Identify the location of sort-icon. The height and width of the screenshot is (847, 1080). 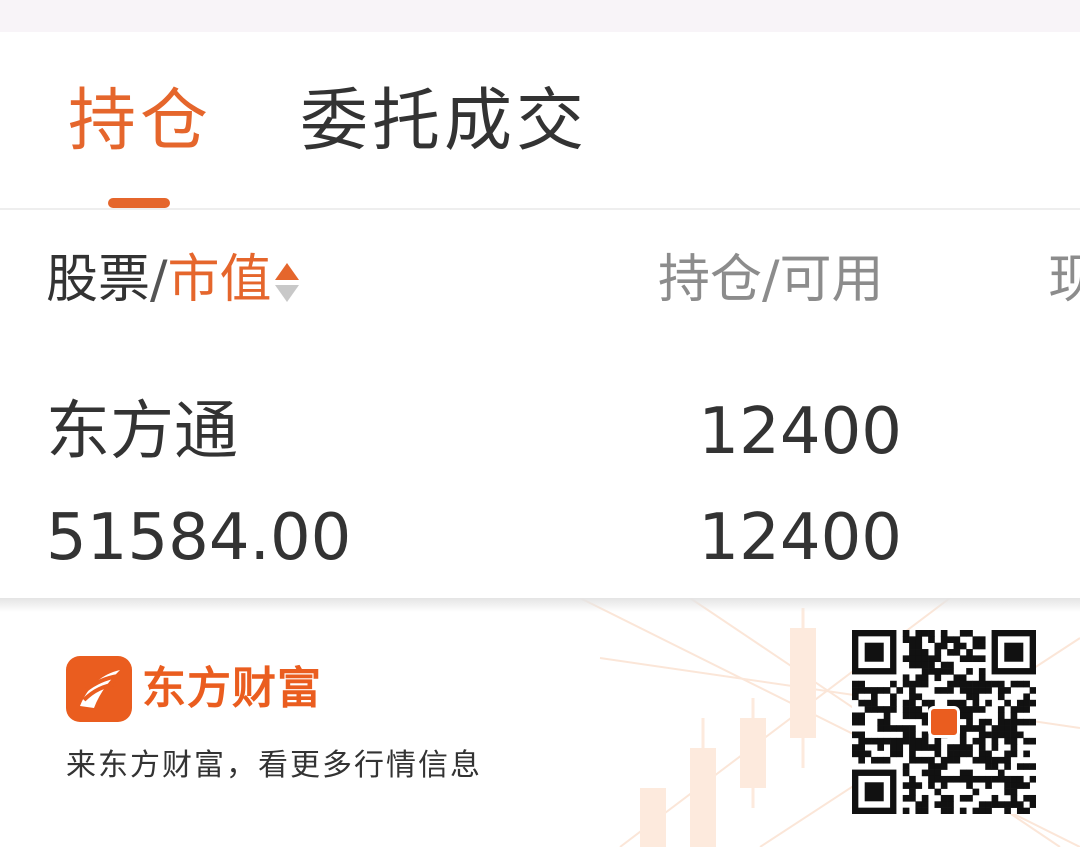
(287, 283).